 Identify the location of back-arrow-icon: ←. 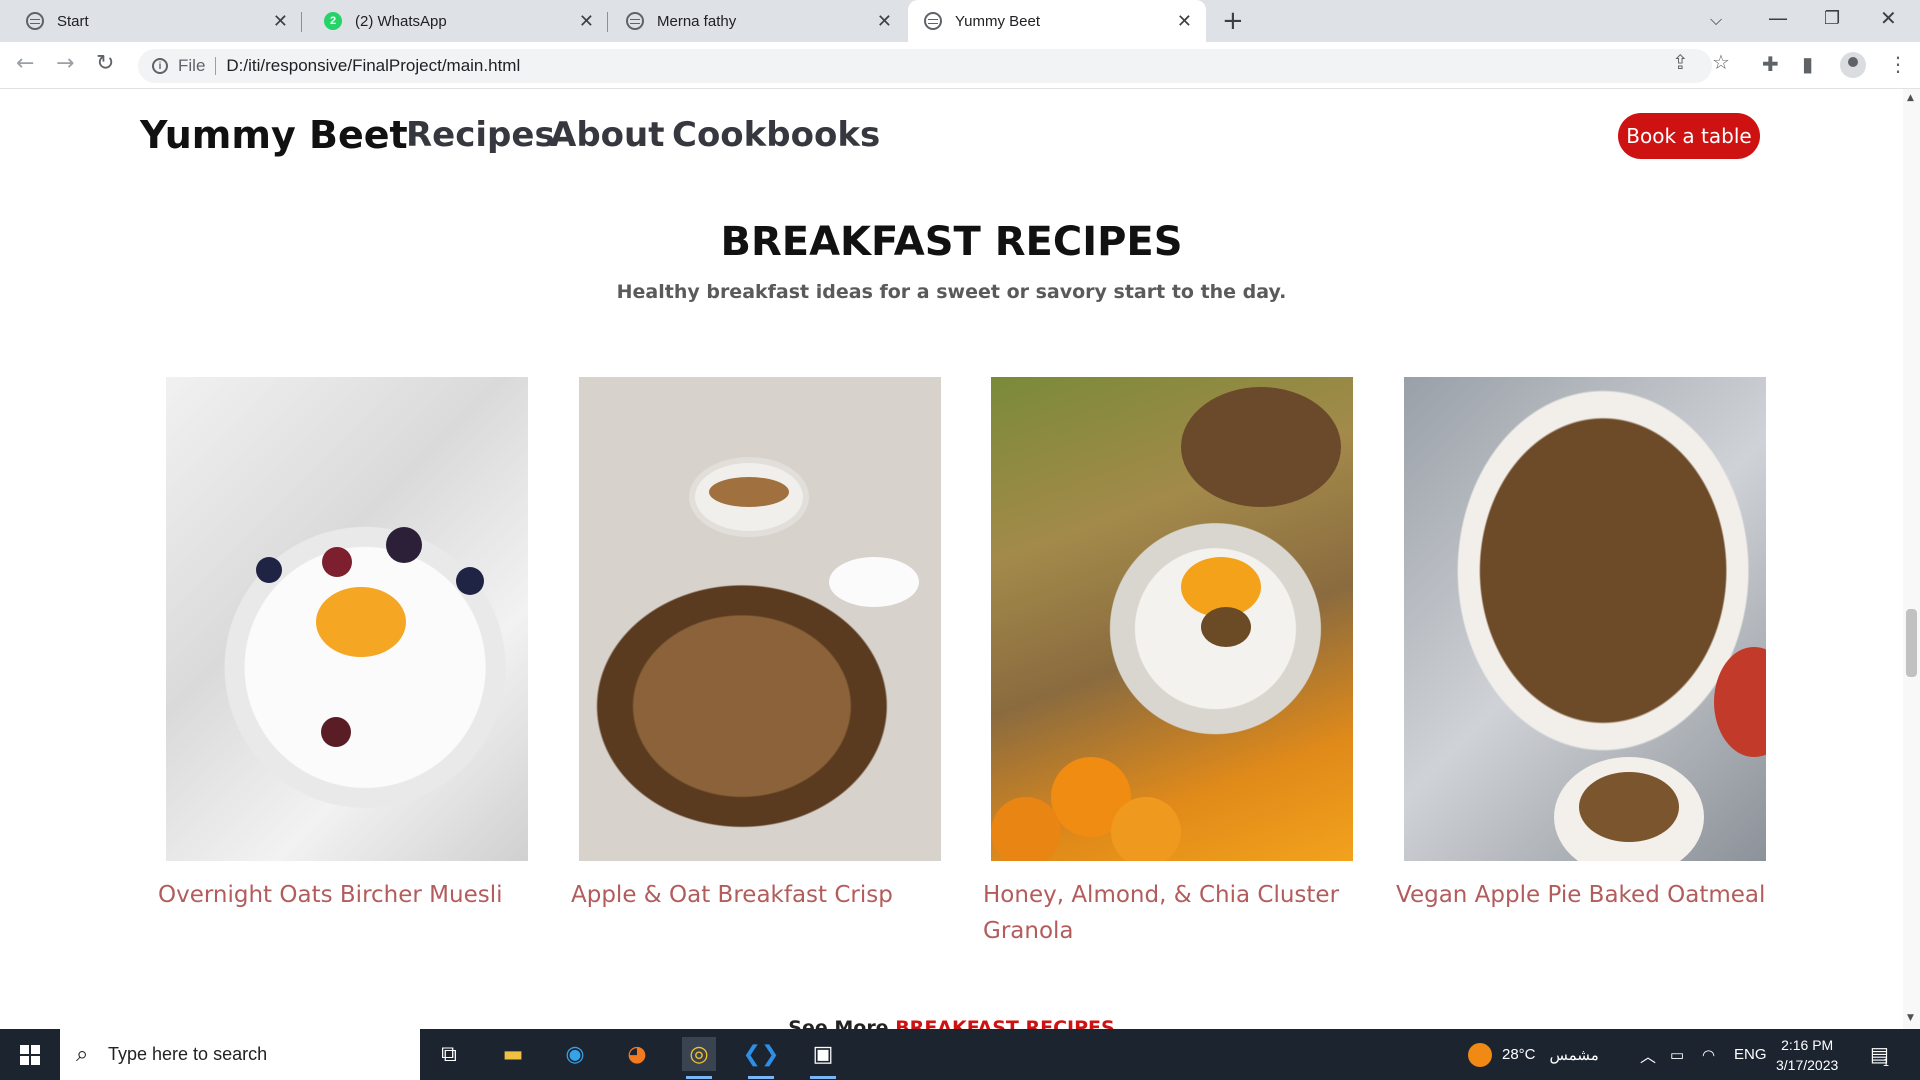
(25, 63).